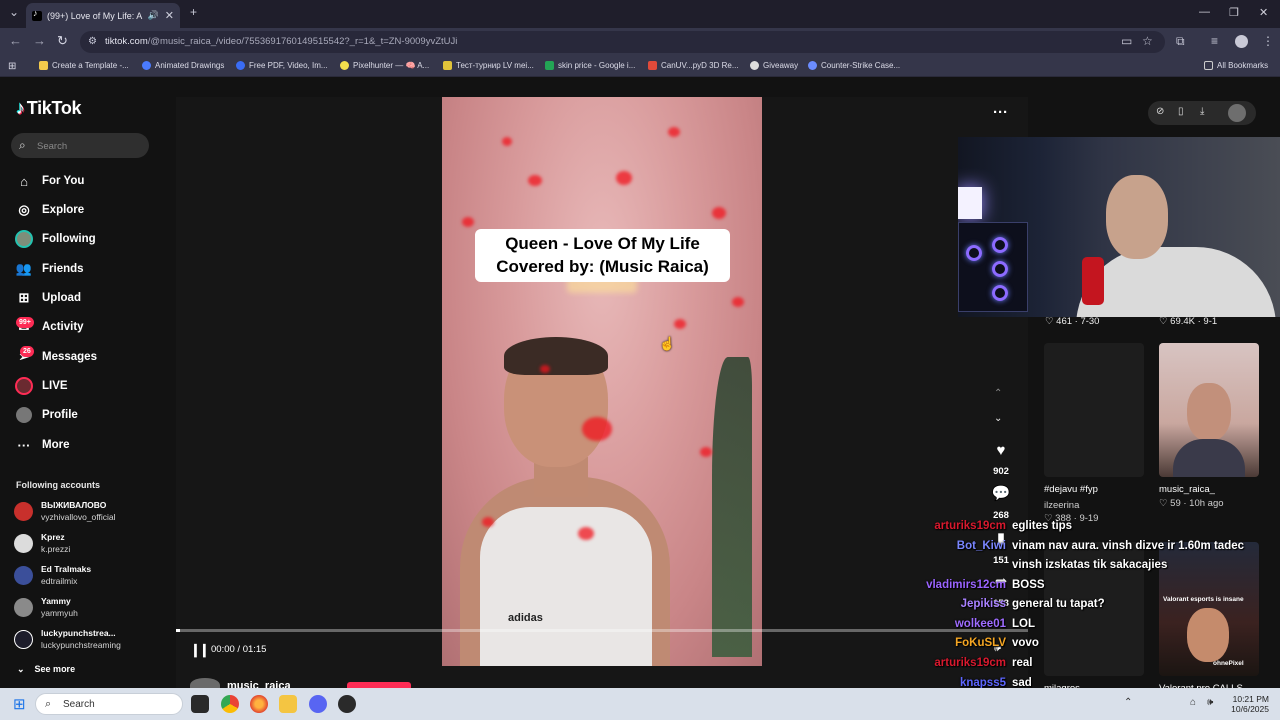  I want to click on browser-tab: (99+) Love of My Life: A Hea 🔊 ✕, so click(103, 15).